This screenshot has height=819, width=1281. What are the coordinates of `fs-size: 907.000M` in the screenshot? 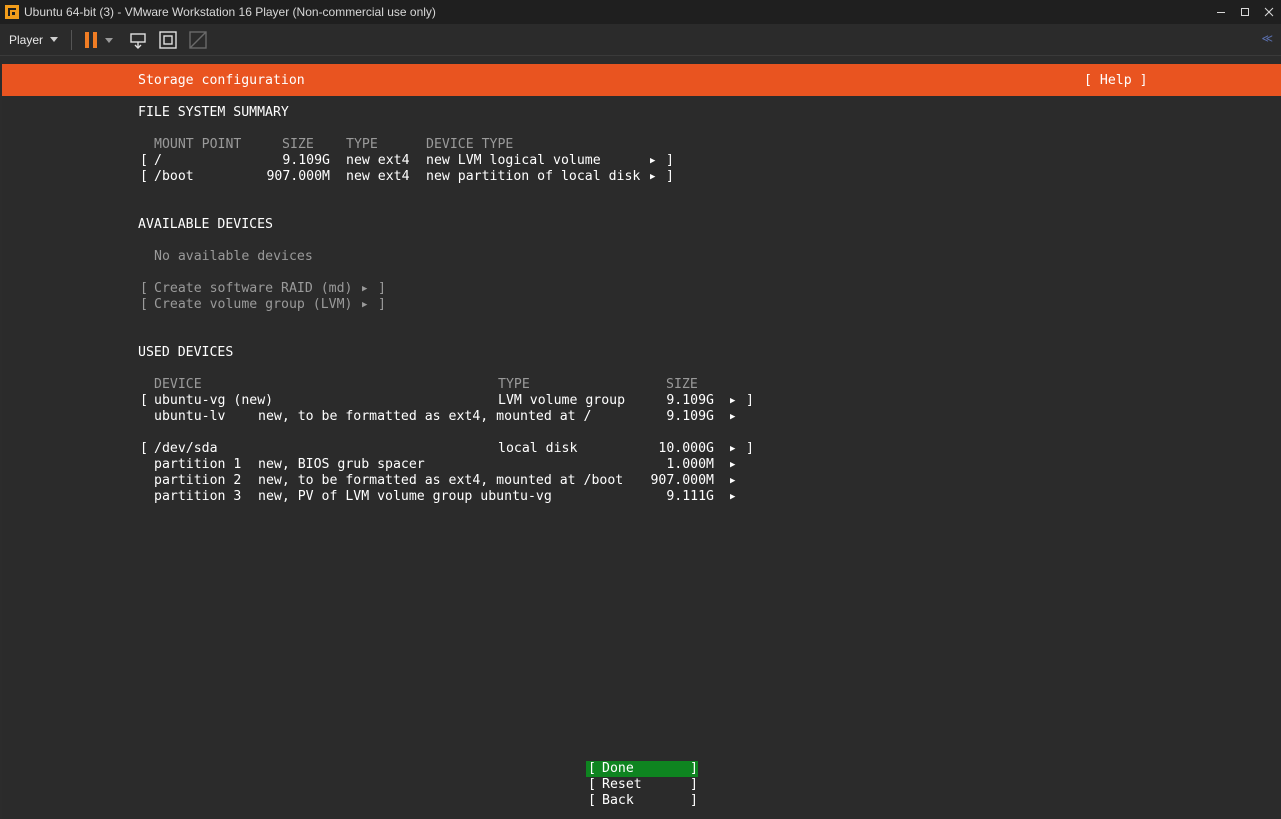 It's located at (298, 176).